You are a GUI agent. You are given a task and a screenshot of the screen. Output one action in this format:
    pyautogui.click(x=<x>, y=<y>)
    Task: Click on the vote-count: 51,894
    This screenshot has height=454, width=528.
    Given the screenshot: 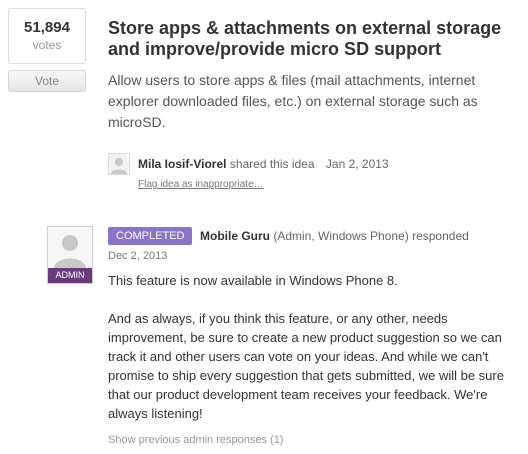 What is the action you would take?
    pyautogui.click(x=47, y=27)
    